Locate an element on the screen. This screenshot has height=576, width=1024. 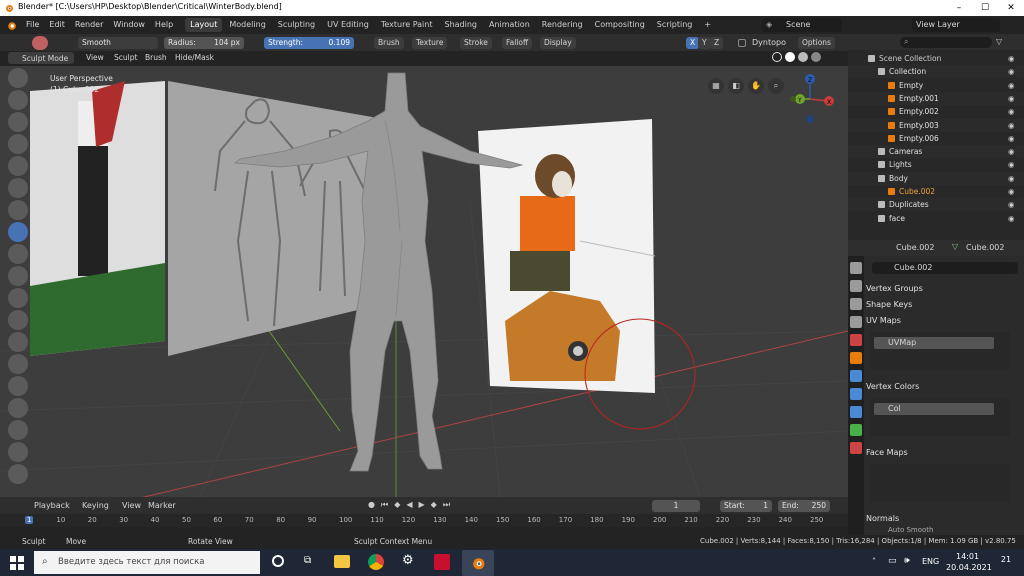
cortana-icon is located at coordinates (278, 561).